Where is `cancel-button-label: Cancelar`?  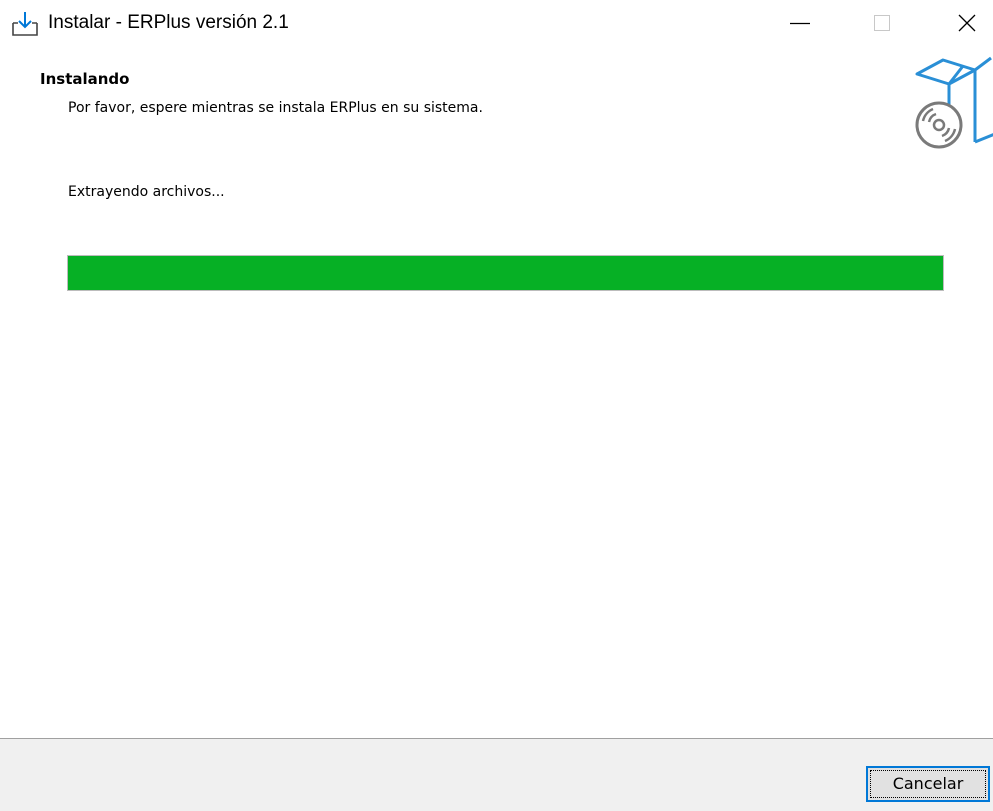
cancel-button-label: Cancelar is located at coordinates (928, 783).